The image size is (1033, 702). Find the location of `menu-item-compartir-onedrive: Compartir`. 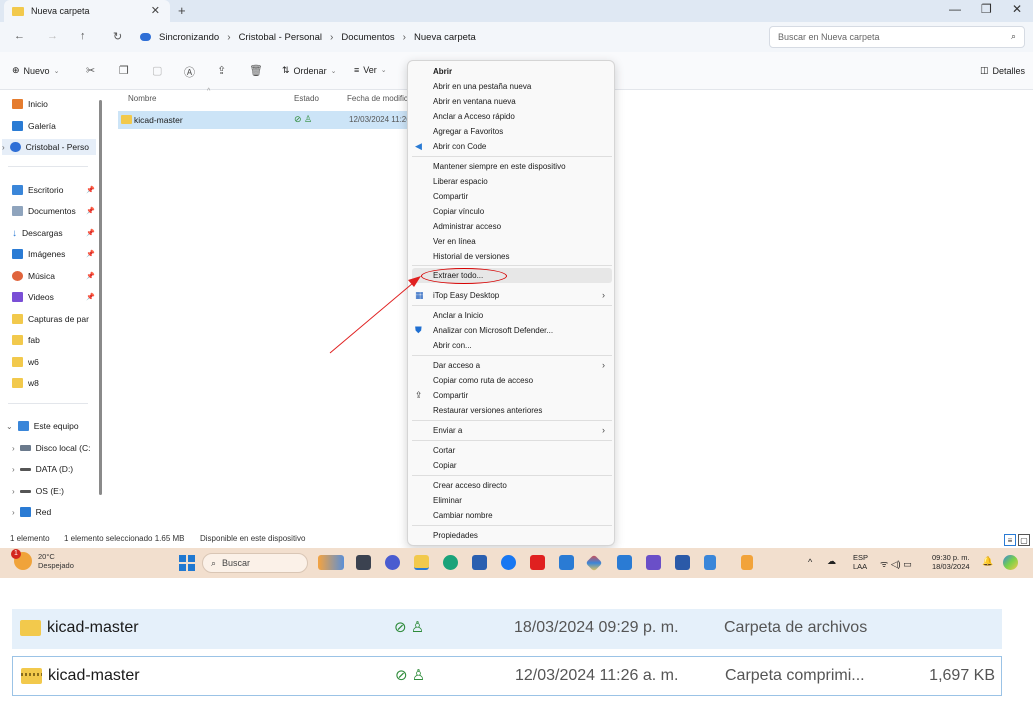

menu-item-compartir-onedrive: Compartir is located at coordinates (450, 196).